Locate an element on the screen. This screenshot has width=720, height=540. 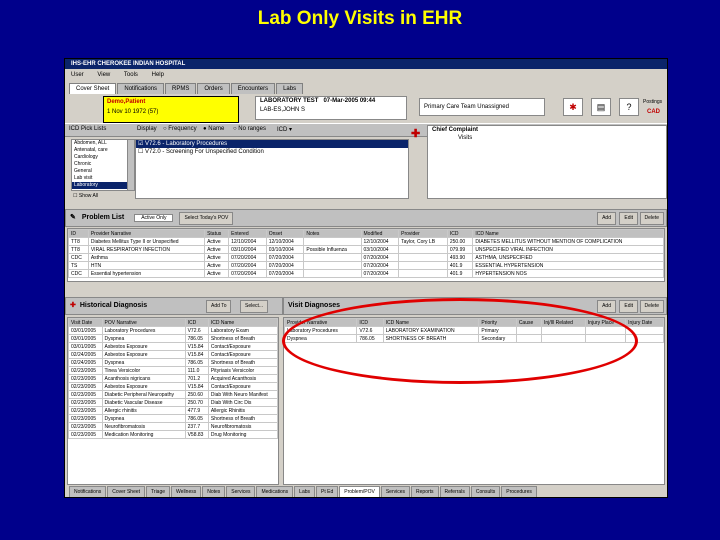
category-item: General is located at coordinates (100, 171).